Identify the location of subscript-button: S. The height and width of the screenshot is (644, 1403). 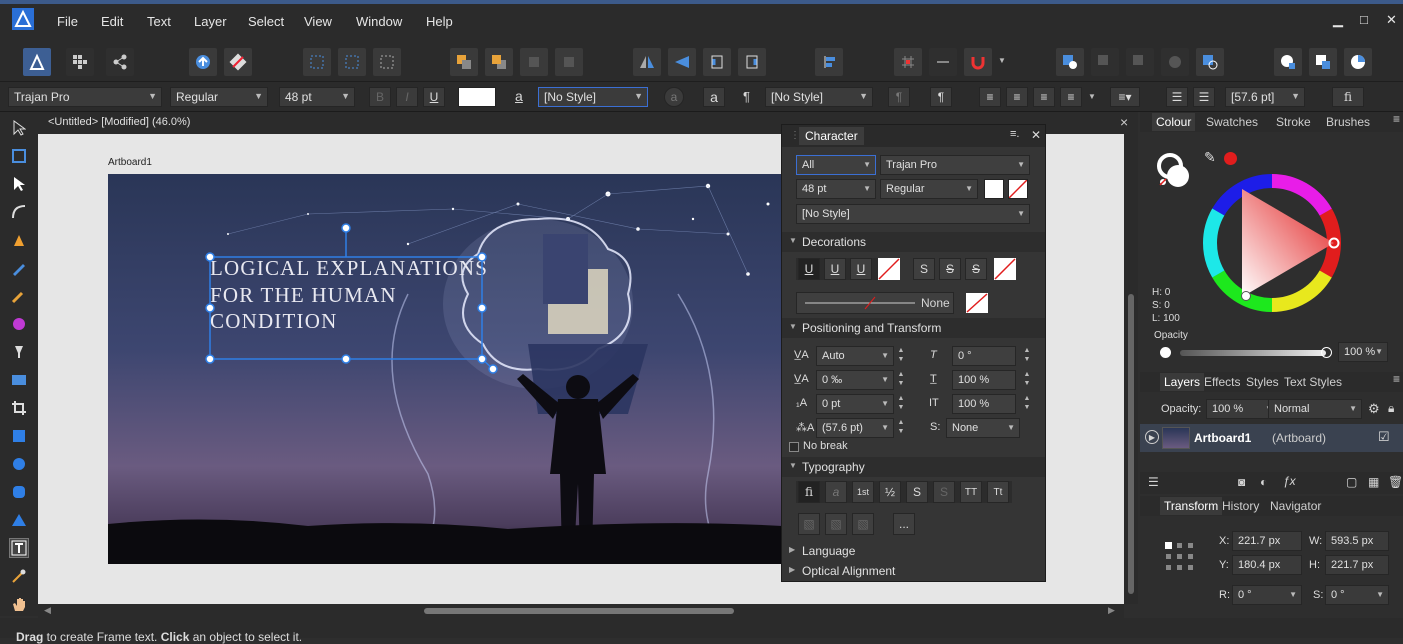
(944, 492).